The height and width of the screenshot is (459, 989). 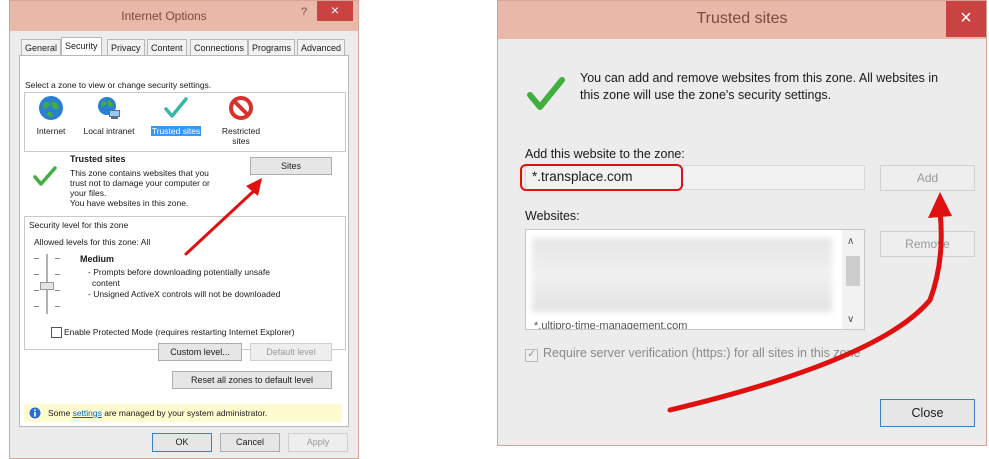 What do you see at coordinates (222, 220) in the screenshot?
I see `arrow-to-sites-button` at bounding box center [222, 220].